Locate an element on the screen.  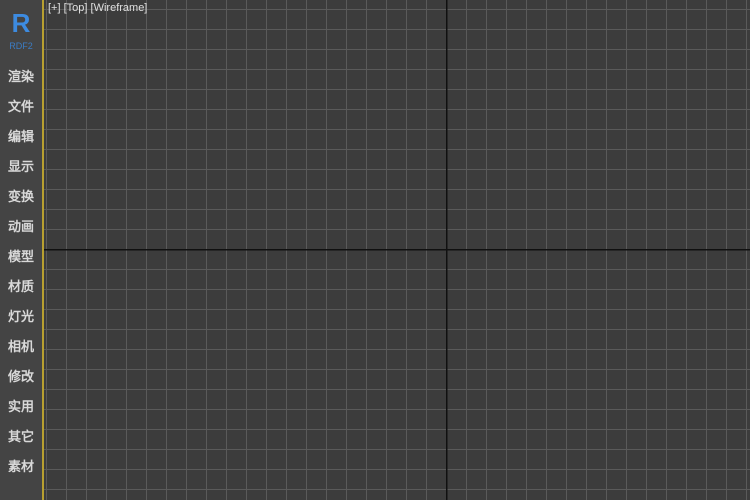
sidebar-item-transform: 变换 is located at coordinates (21, 198).